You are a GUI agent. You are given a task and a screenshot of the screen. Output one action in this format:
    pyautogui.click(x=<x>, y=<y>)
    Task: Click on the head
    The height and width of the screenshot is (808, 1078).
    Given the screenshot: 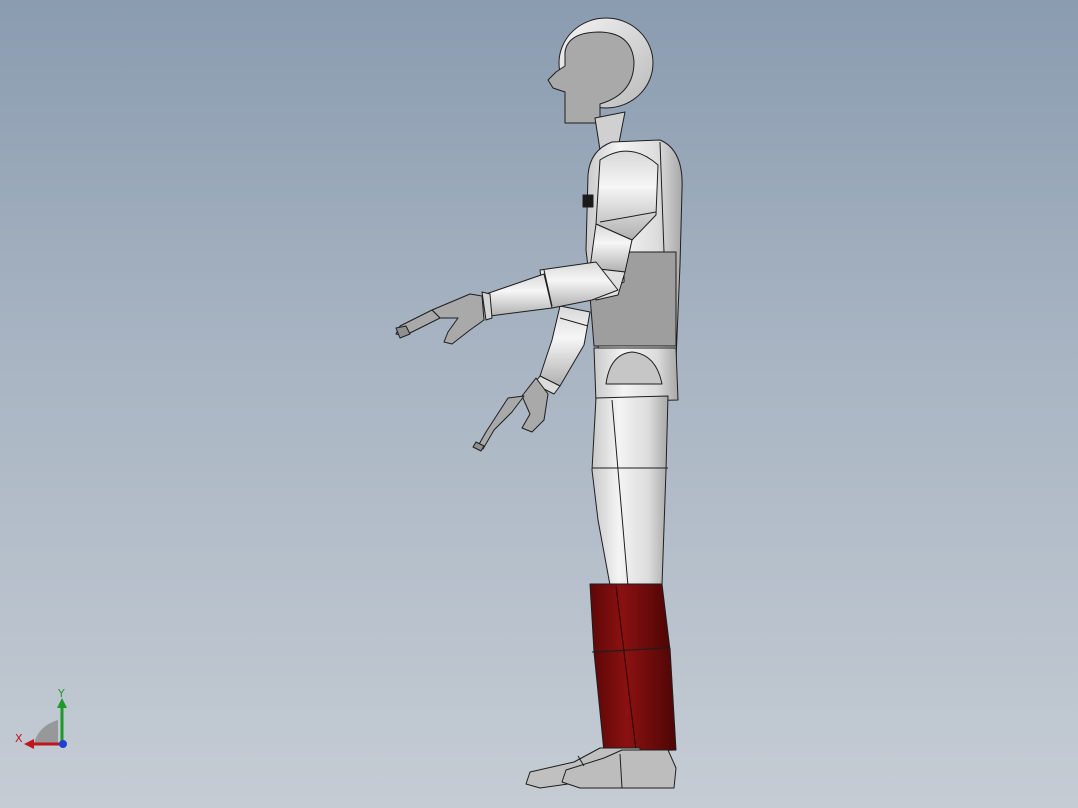 What is the action you would take?
    pyautogui.click(x=600, y=70)
    